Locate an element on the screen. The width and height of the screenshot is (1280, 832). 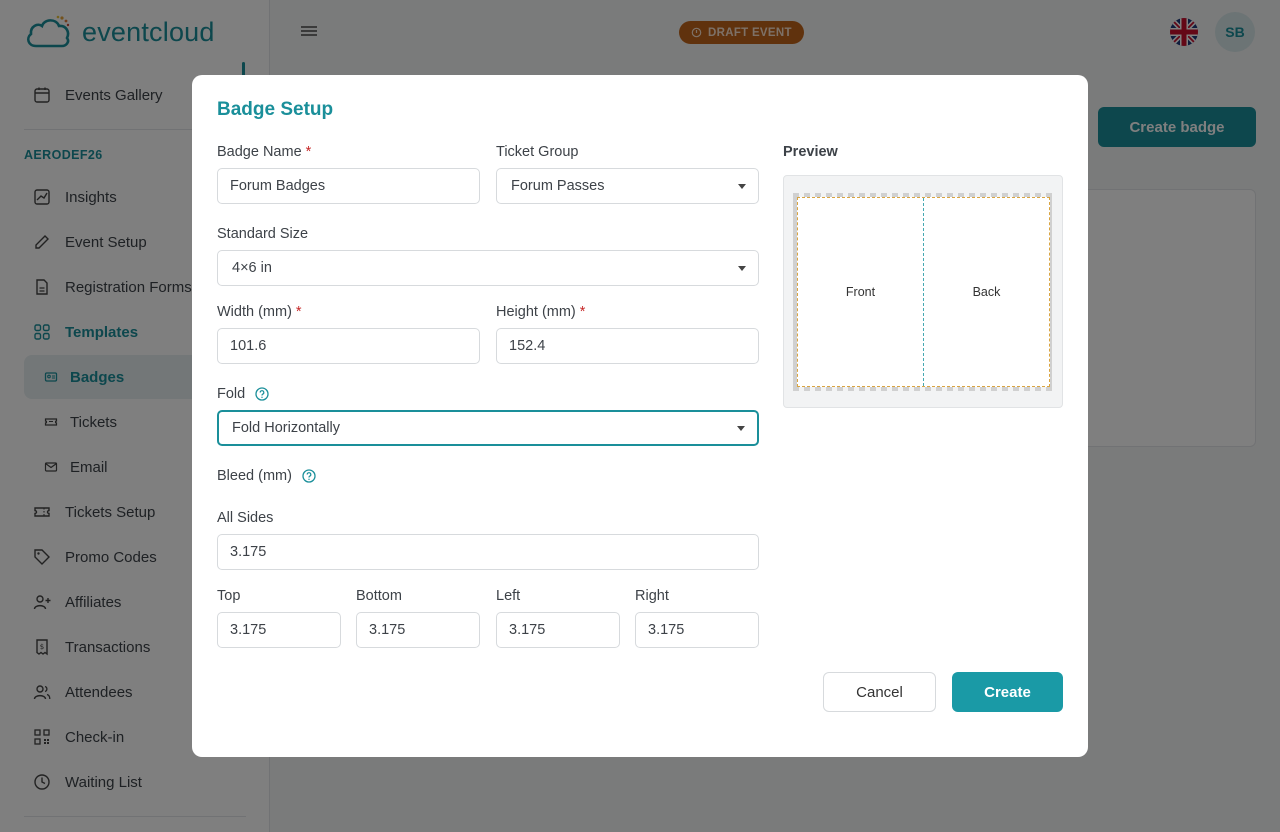
left-input is located at coordinates (558, 630).